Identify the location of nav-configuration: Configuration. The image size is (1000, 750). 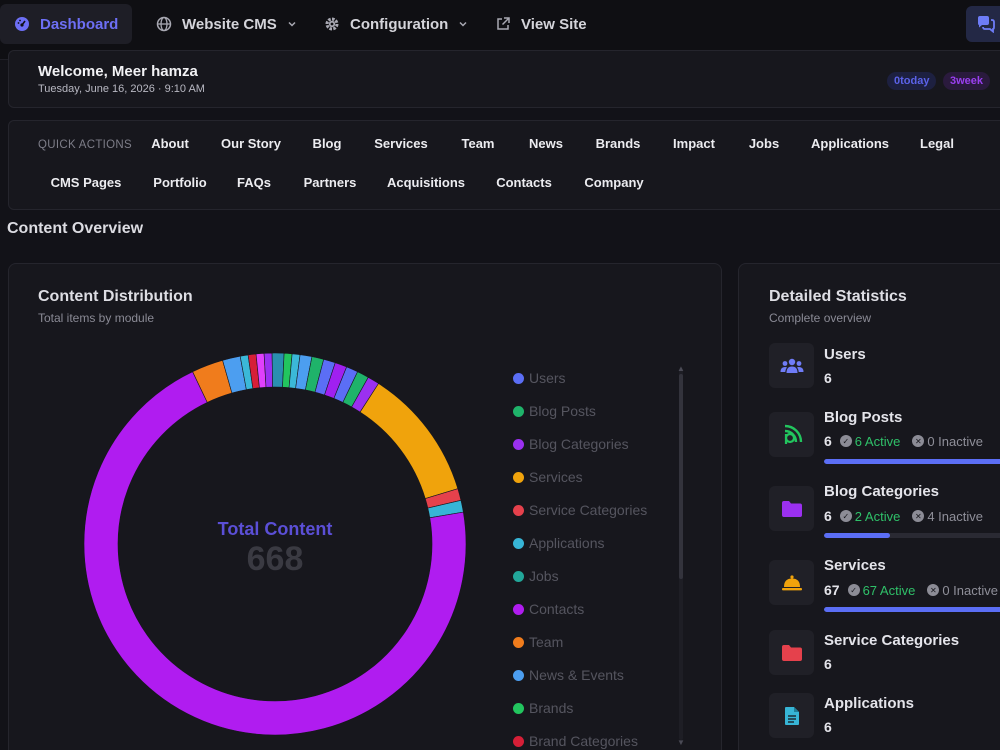
(396, 24).